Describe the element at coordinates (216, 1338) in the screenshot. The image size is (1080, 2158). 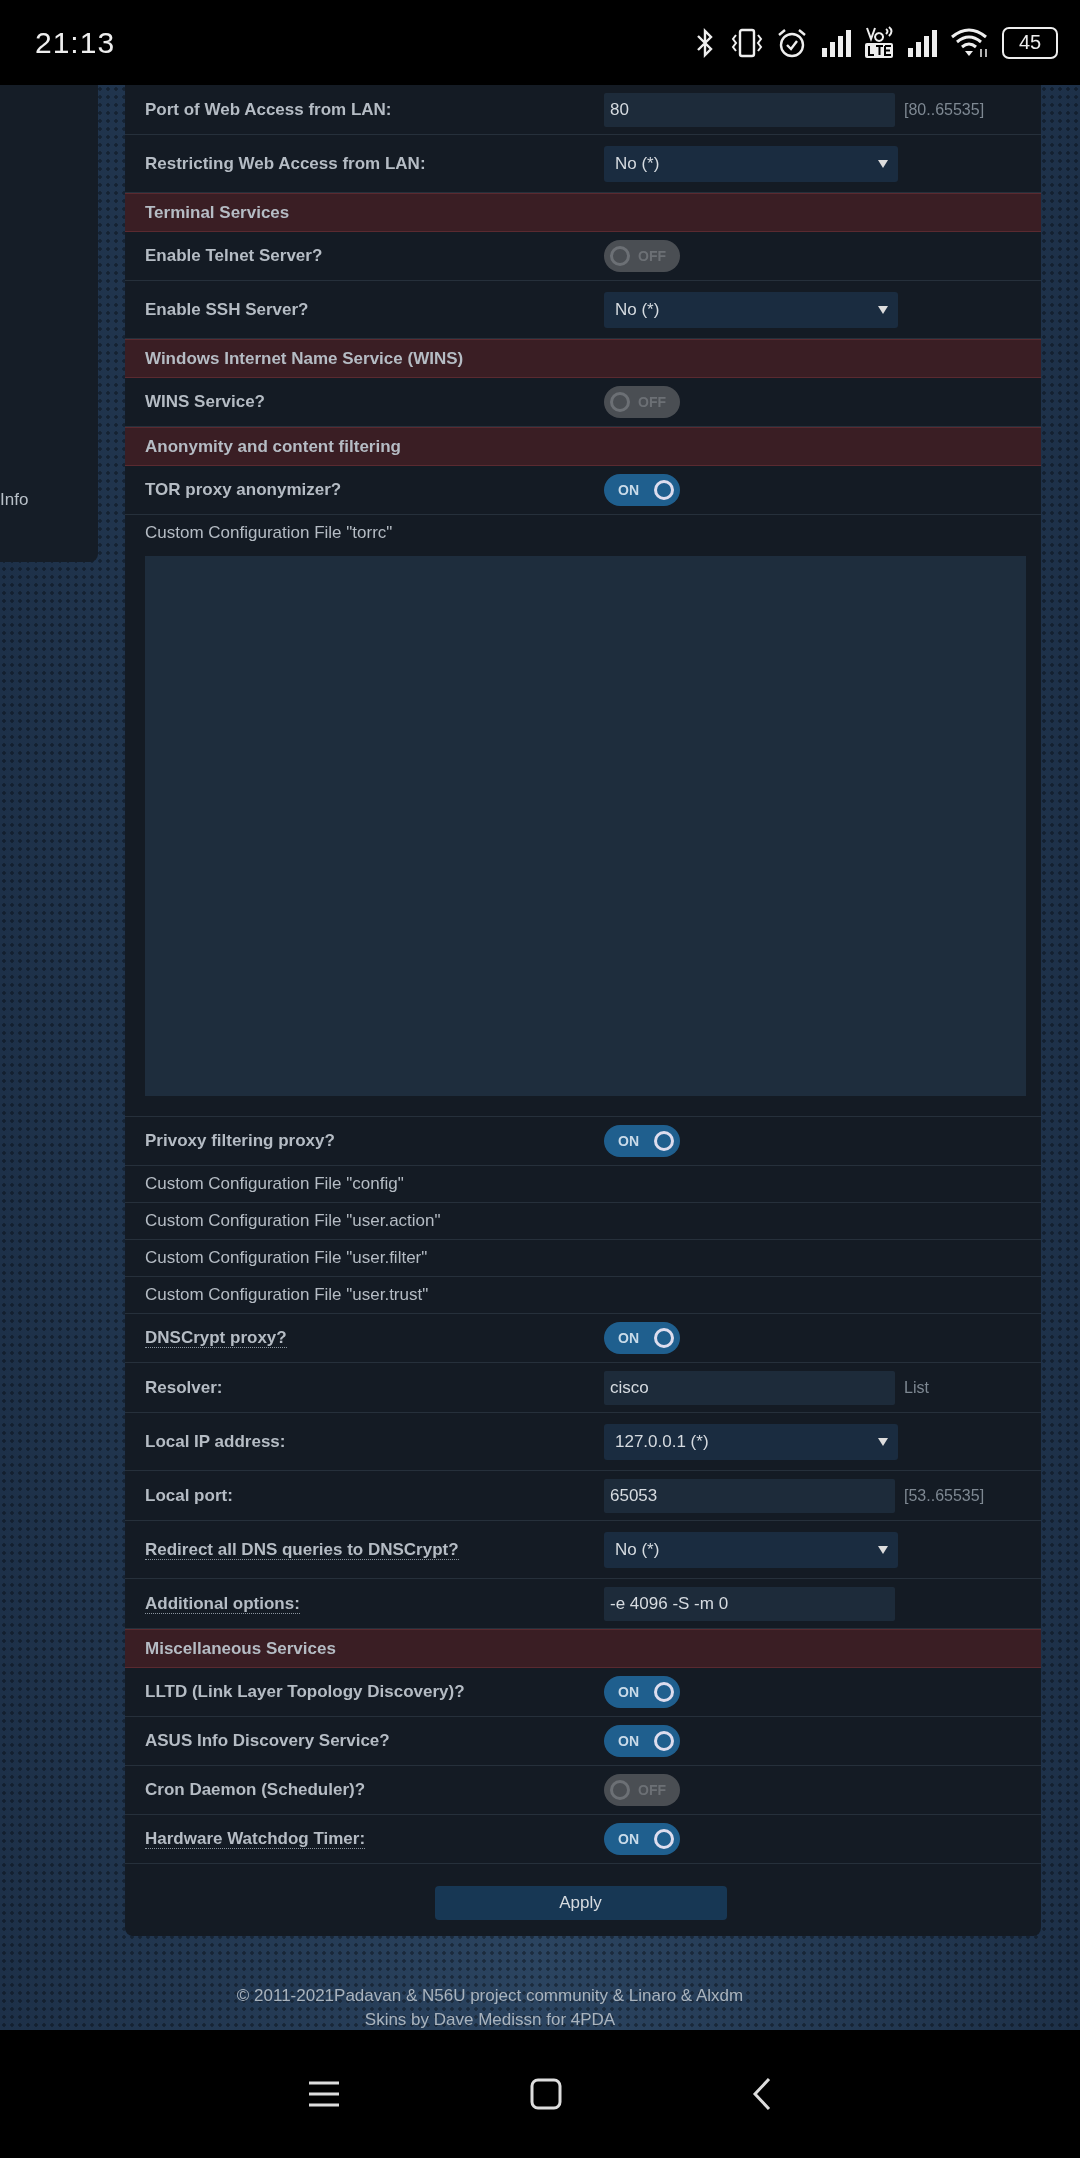
I see `setting-label: DNSCrypt proxy?` at that location.